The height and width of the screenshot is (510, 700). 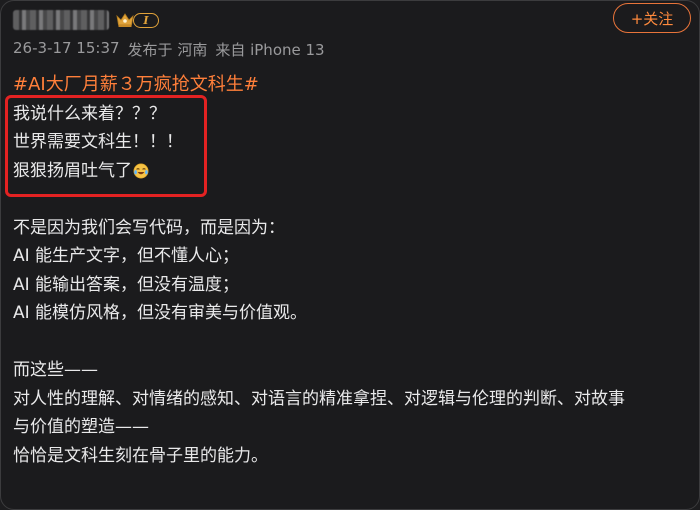 What do you see at coordinates (160, 313) in the screenshot?
I see `body-line: AI 能模仿风格，但没有审美与价值观。` at bounding box center [160, 313].